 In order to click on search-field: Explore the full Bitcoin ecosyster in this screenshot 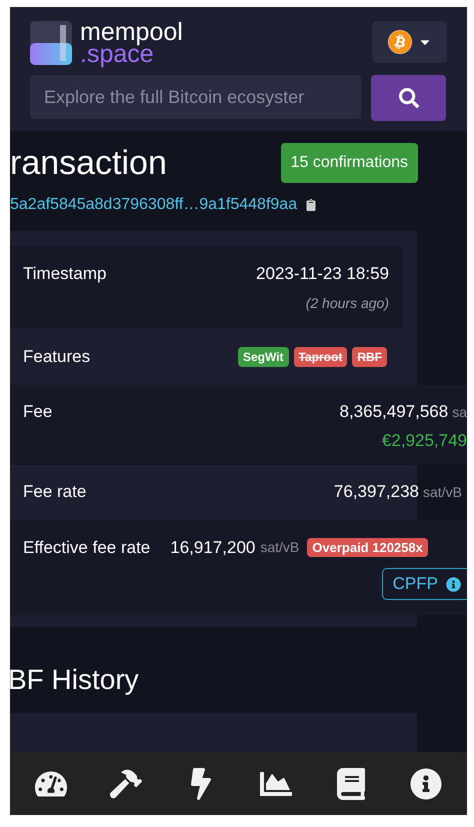, I will do `click(195, 97)`.